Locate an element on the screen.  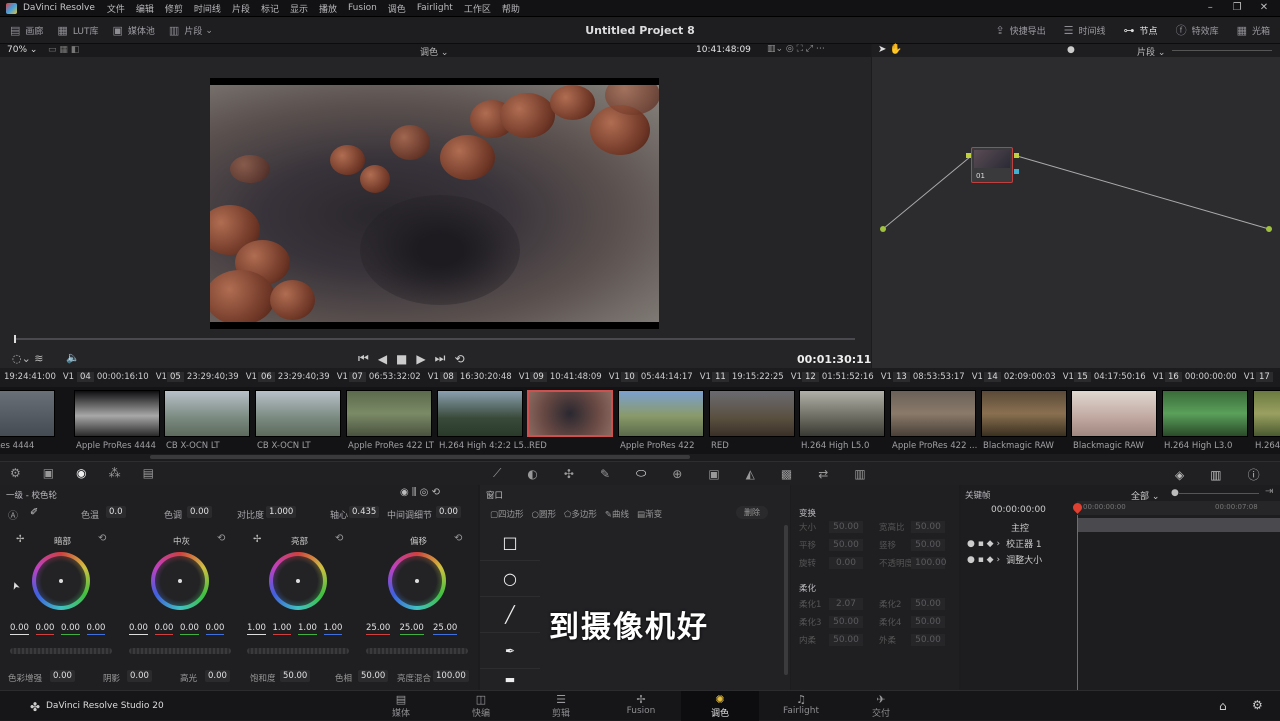
volume-icon: 🔈 is located at coordinates (73, 357).